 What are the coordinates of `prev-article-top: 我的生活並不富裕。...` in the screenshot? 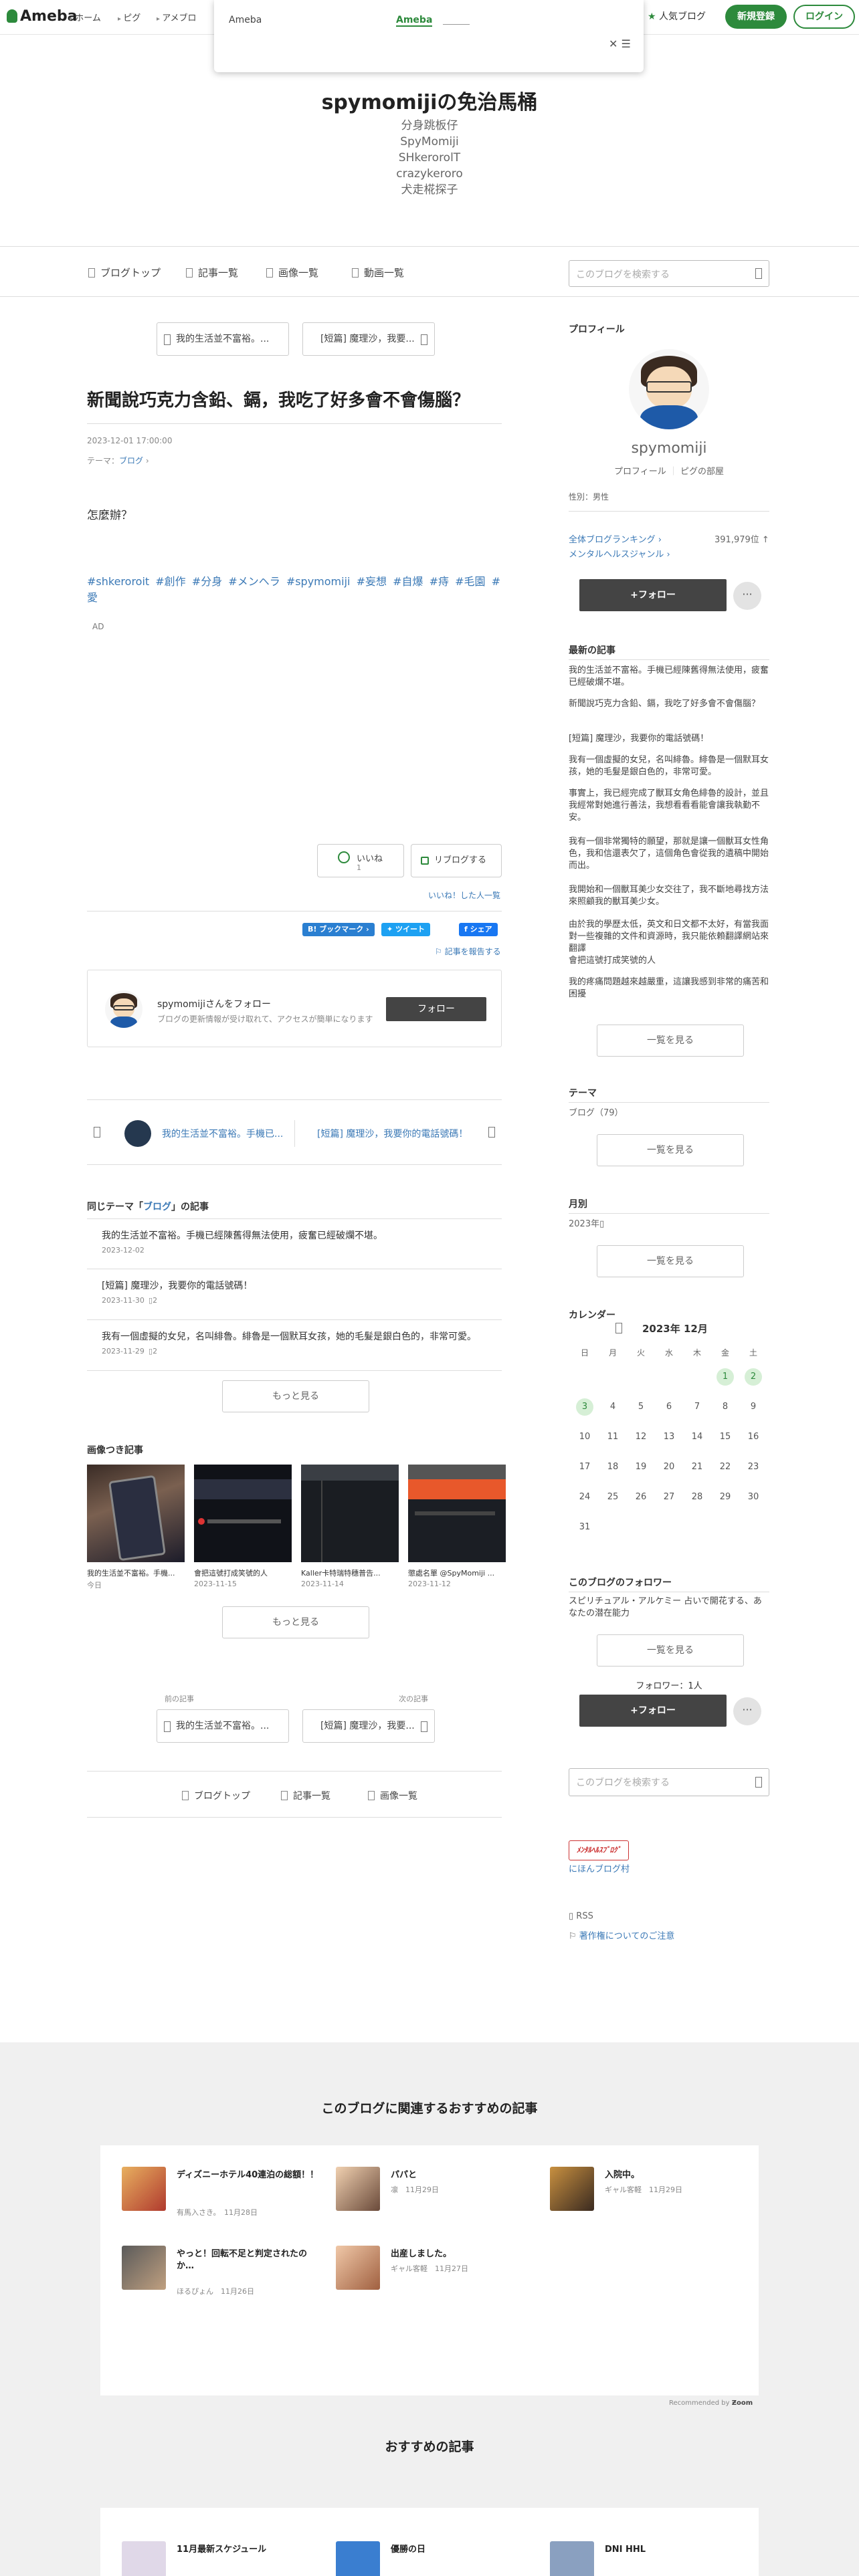 It's located at (223, 339).